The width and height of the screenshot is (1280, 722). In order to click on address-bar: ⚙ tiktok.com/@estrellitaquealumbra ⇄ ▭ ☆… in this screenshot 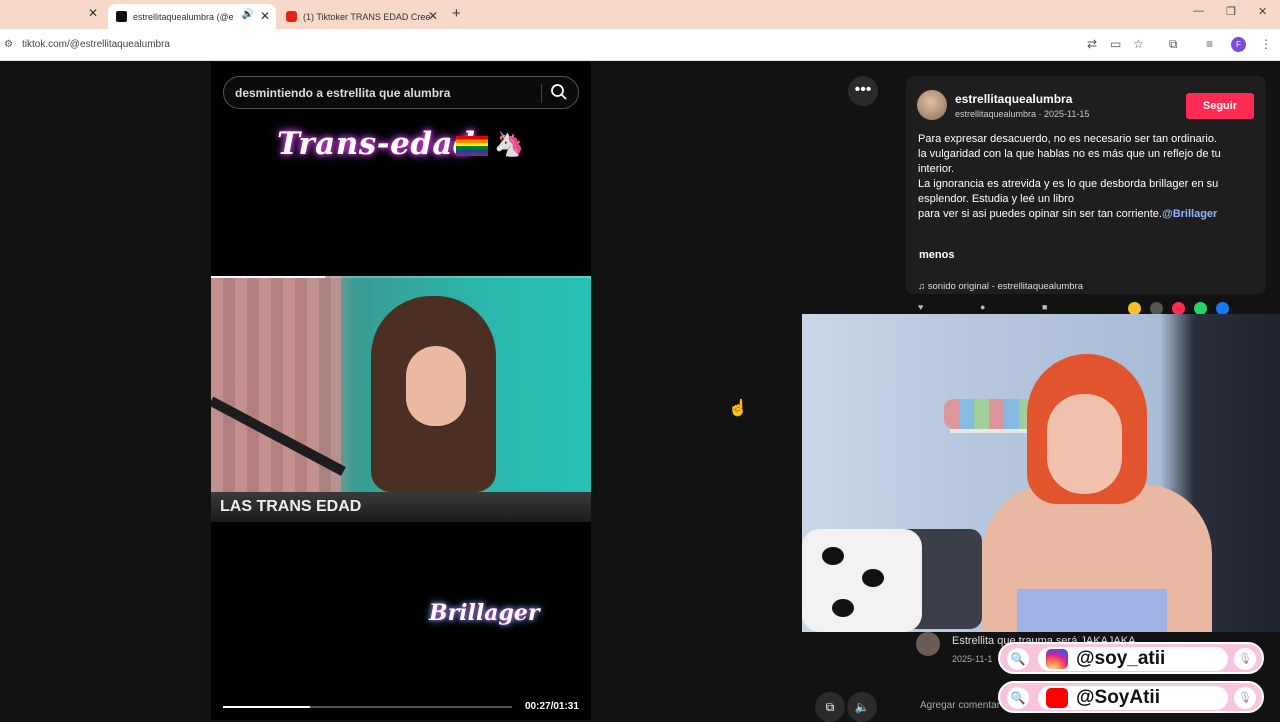, I will do `click(640, 45)`.